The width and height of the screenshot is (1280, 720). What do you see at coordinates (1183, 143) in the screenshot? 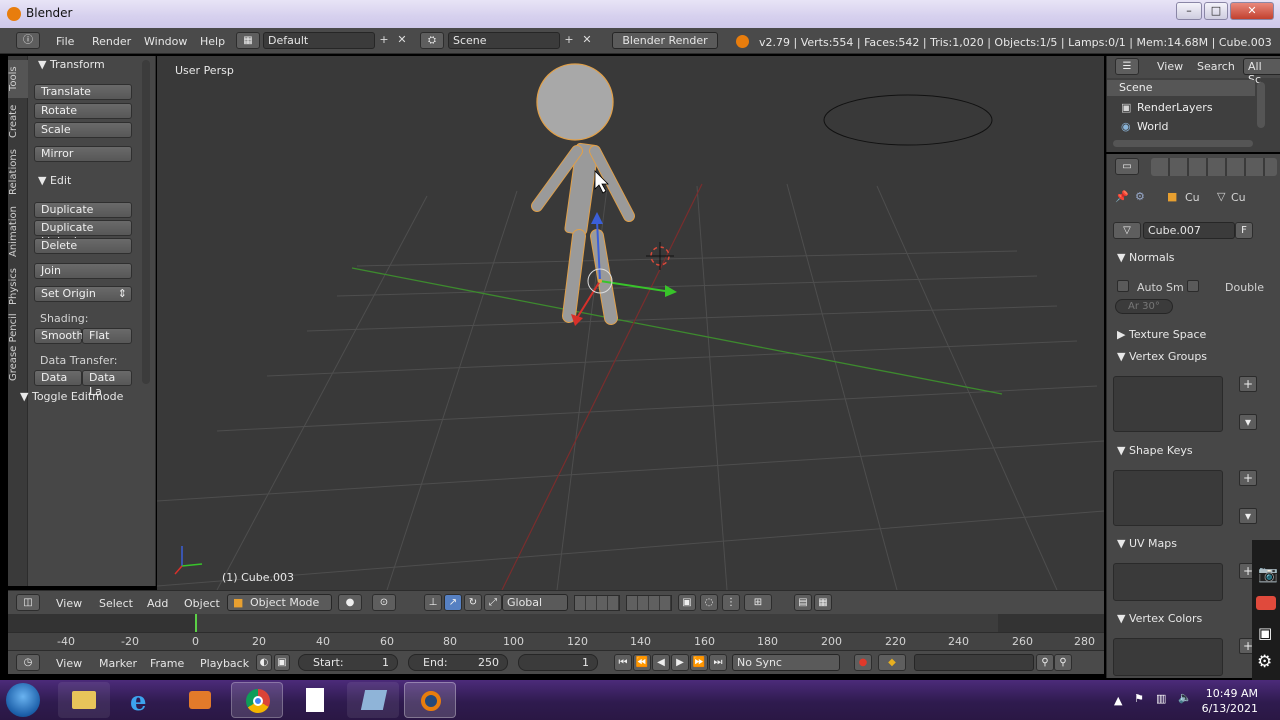
I see `outliner-hscrollbar` at bounding box center [1183, 143].